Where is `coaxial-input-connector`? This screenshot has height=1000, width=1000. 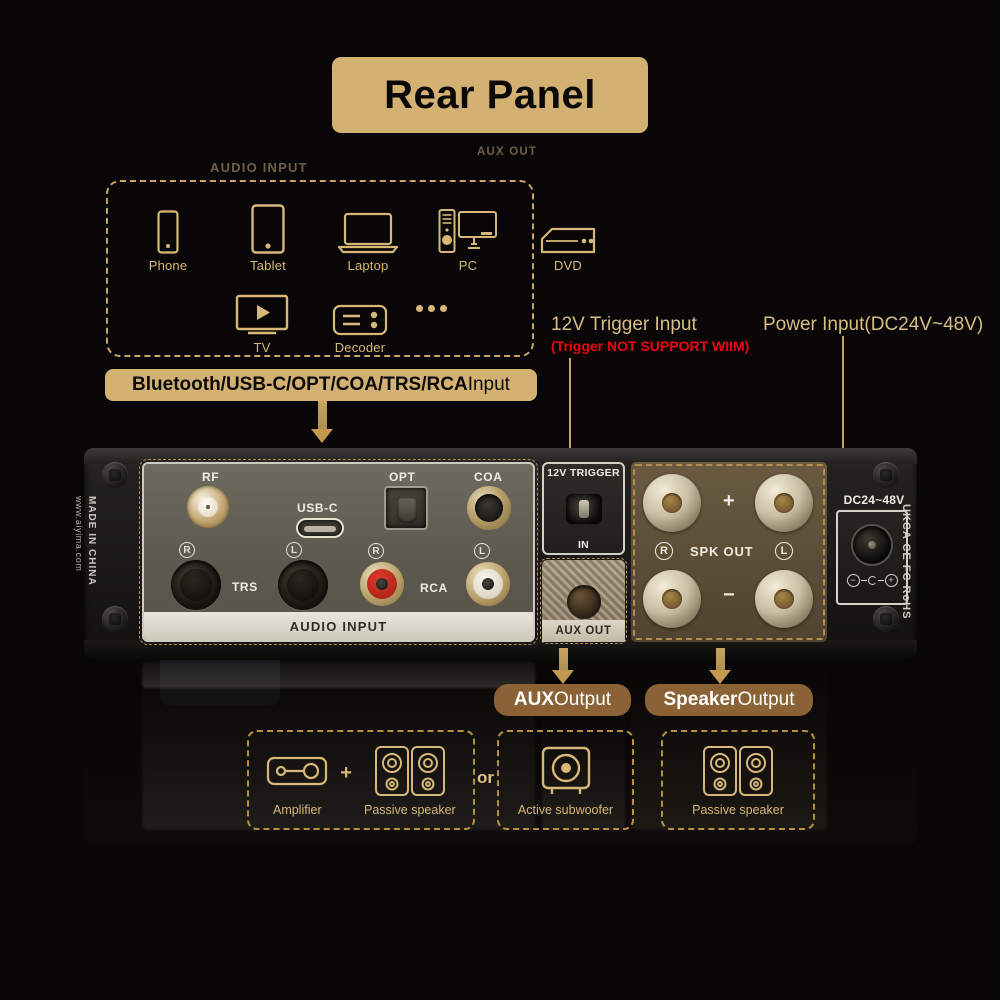
coaxial-input-connector is located at coordinates (489, 508).